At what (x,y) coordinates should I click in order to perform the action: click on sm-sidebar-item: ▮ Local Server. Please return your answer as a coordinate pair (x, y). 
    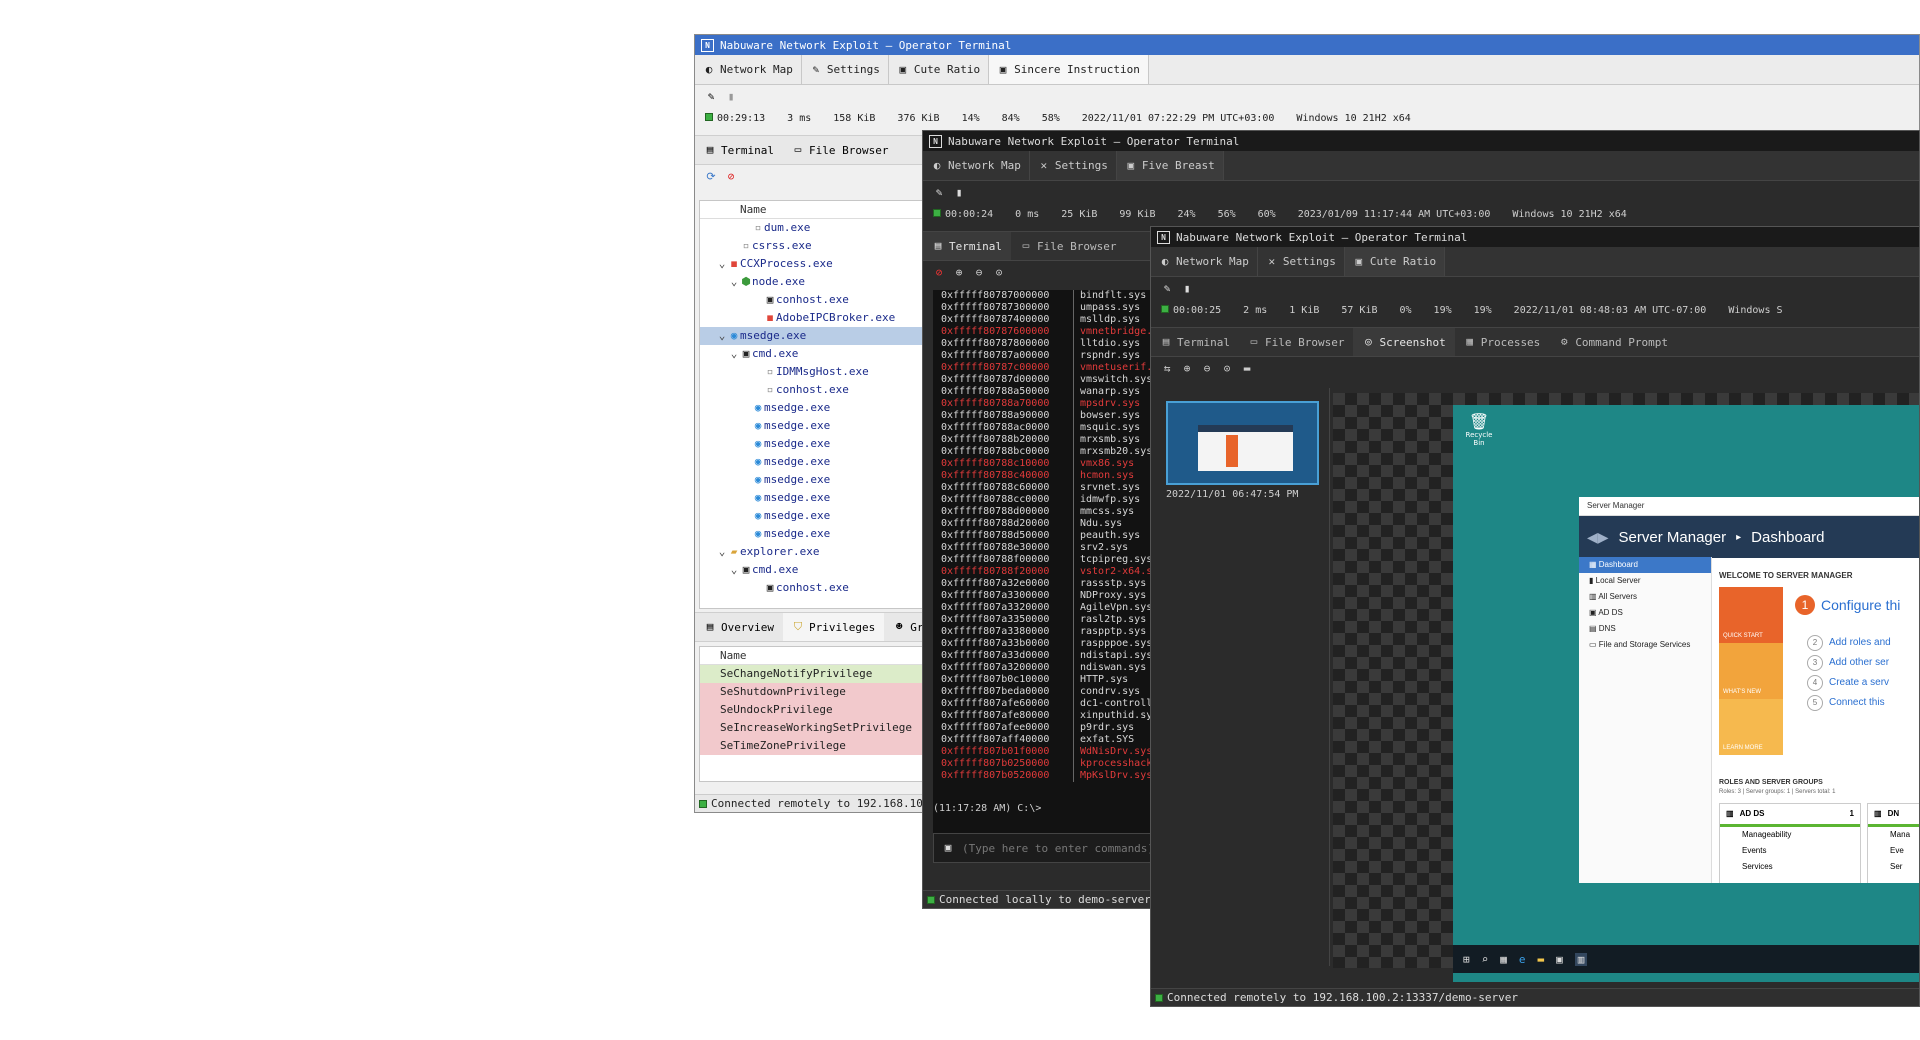
    Looking at the image, I should click on (1645, 581).